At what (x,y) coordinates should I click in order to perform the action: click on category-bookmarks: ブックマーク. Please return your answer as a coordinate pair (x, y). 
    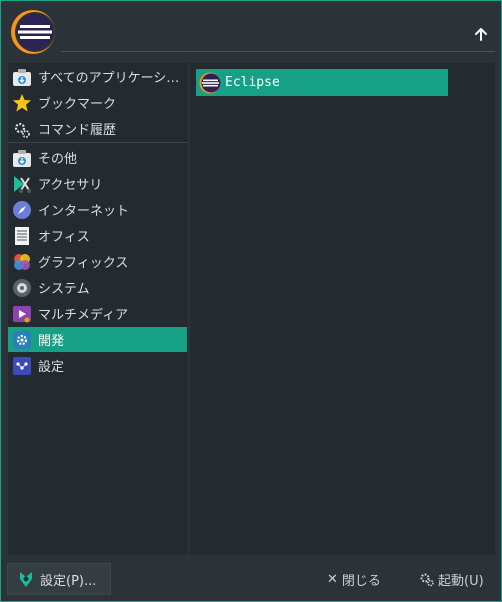
    Looking at the image, I should click on (97, 102).